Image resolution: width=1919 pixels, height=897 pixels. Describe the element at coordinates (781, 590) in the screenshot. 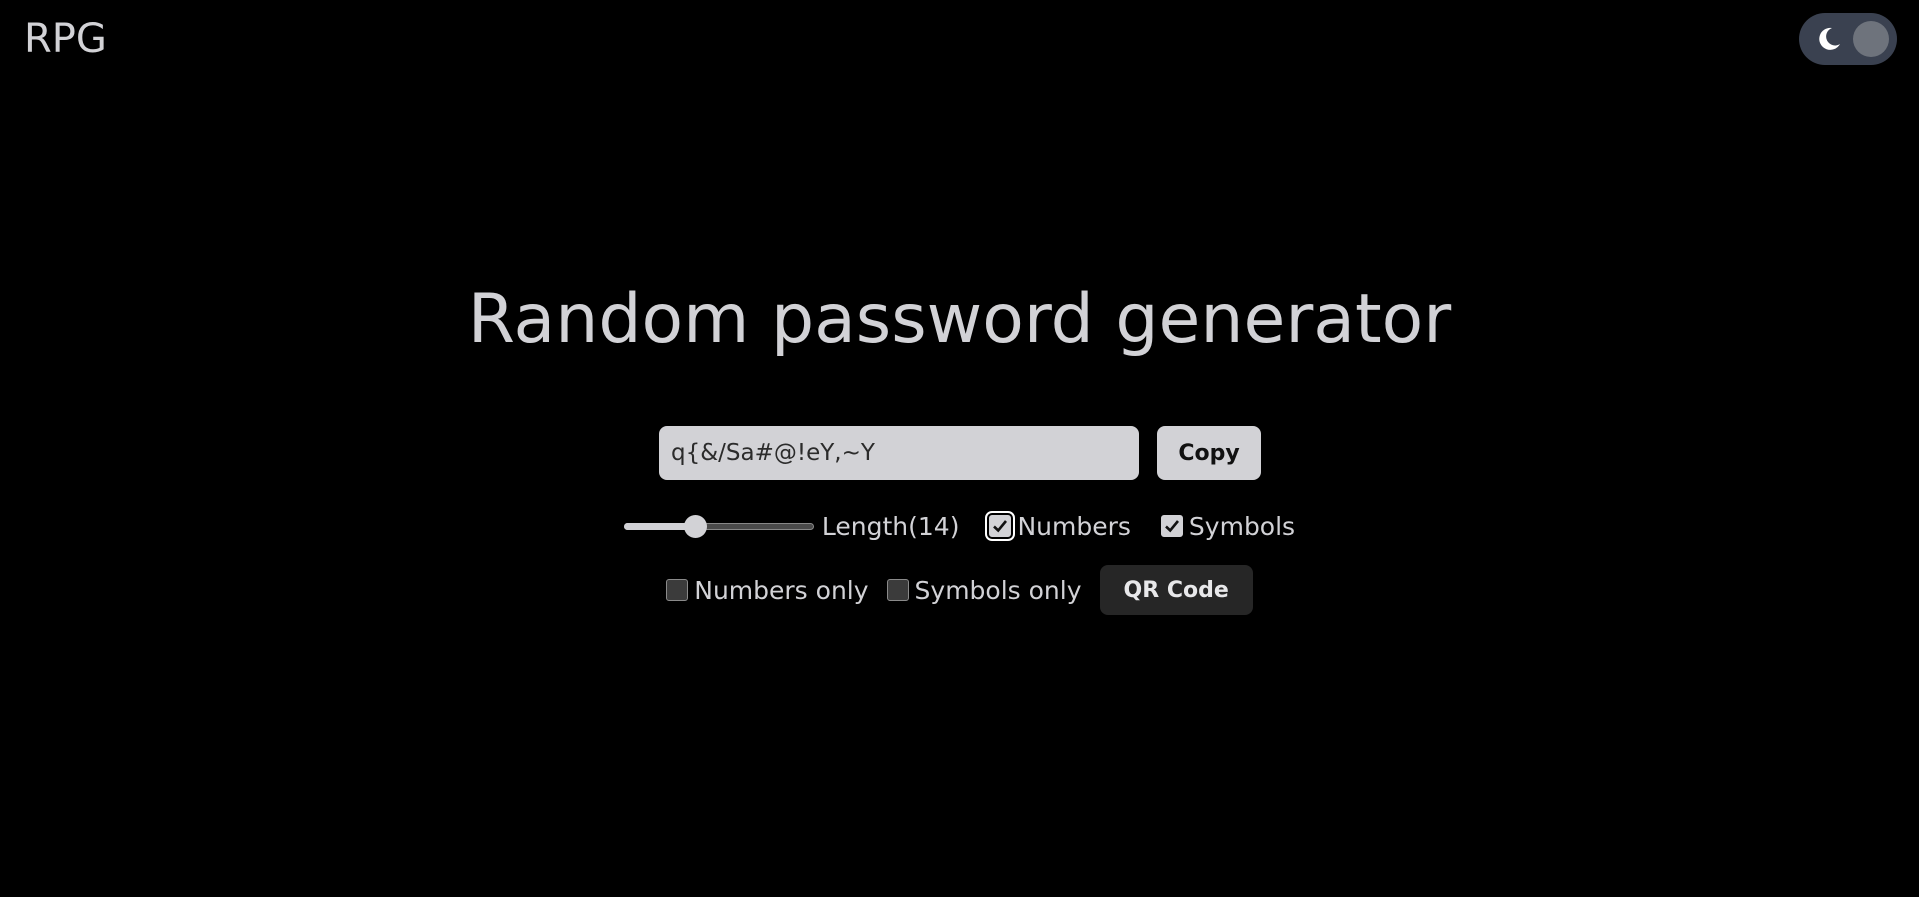

I see `numbers-only-label: Numbers only` at that location.